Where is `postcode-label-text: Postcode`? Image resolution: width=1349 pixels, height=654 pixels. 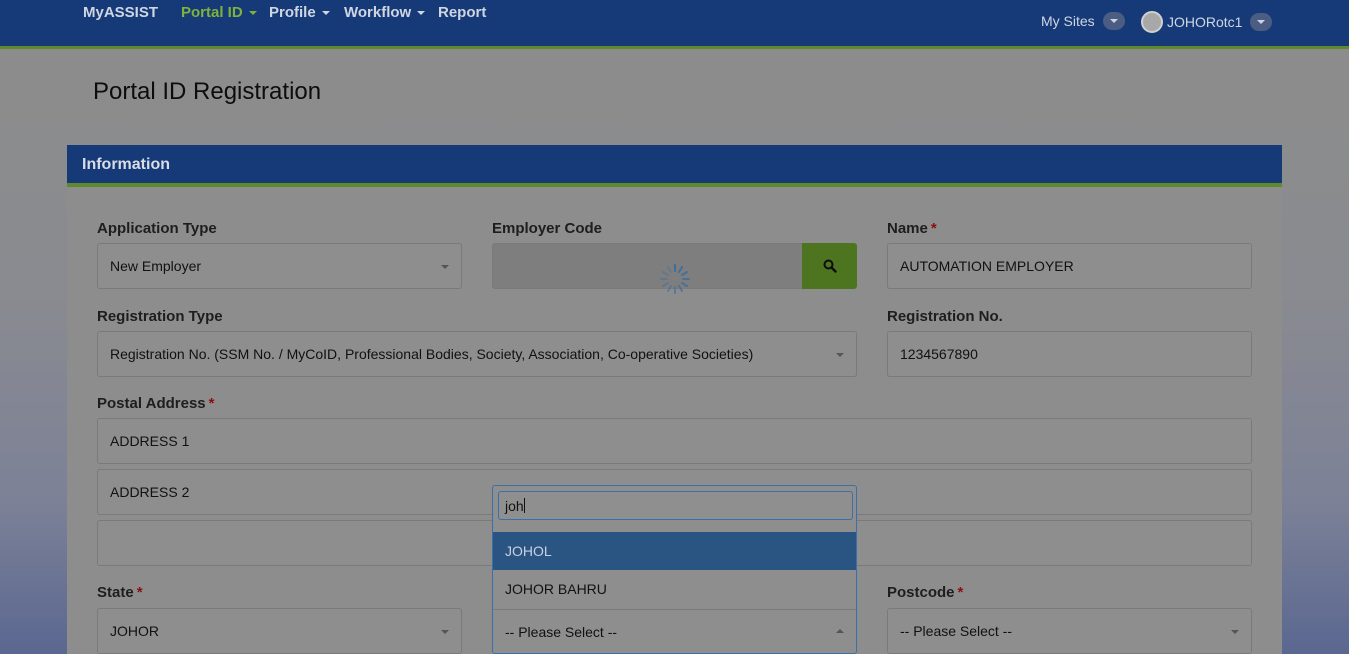
postcode-label-text: Postcode is located at coordinates (921, 592).